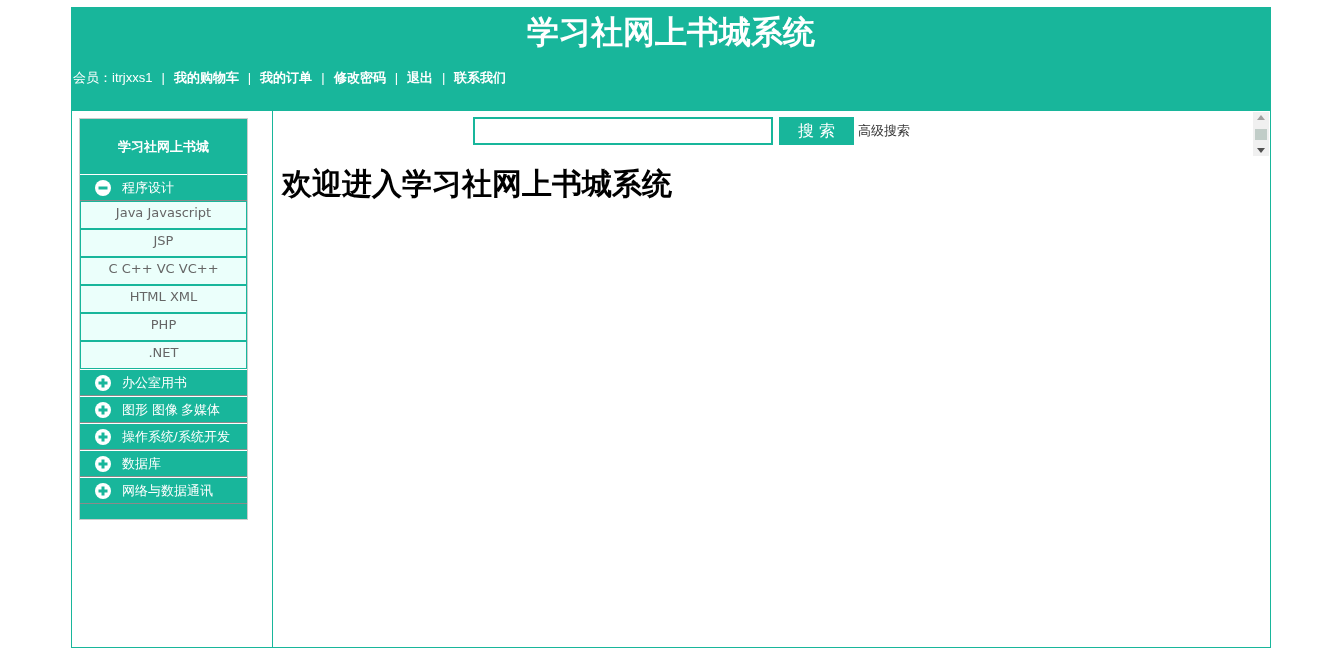 The width and height of the screenshot is (1341, 652). I want to click on nav-link: 我的购物车, so click(206, 78).